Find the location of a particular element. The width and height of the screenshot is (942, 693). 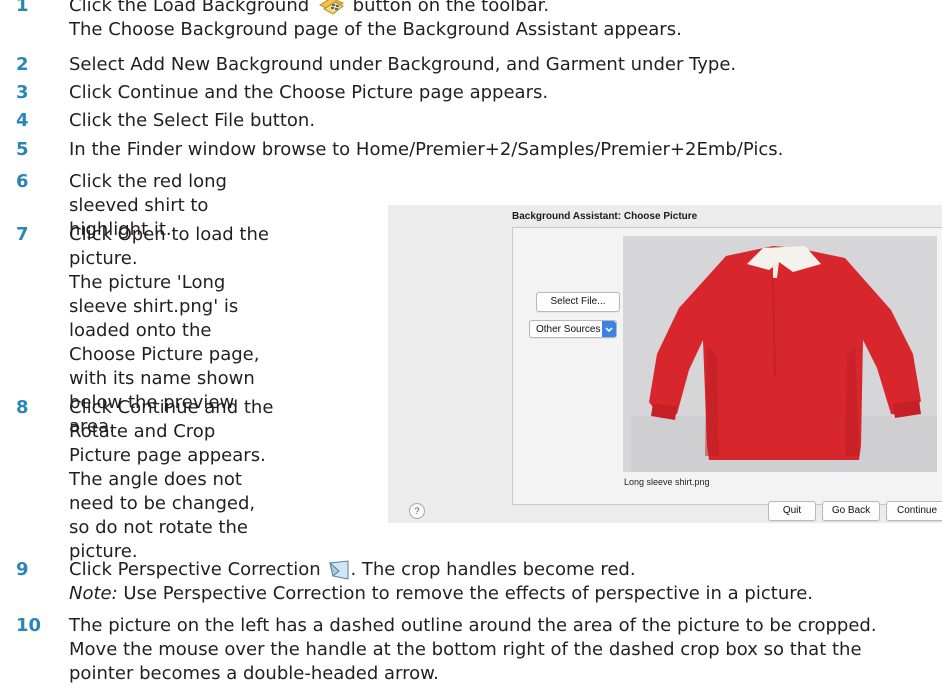

file-name-label: Long sleeve shirt.png is located at coordinates (667, 482).